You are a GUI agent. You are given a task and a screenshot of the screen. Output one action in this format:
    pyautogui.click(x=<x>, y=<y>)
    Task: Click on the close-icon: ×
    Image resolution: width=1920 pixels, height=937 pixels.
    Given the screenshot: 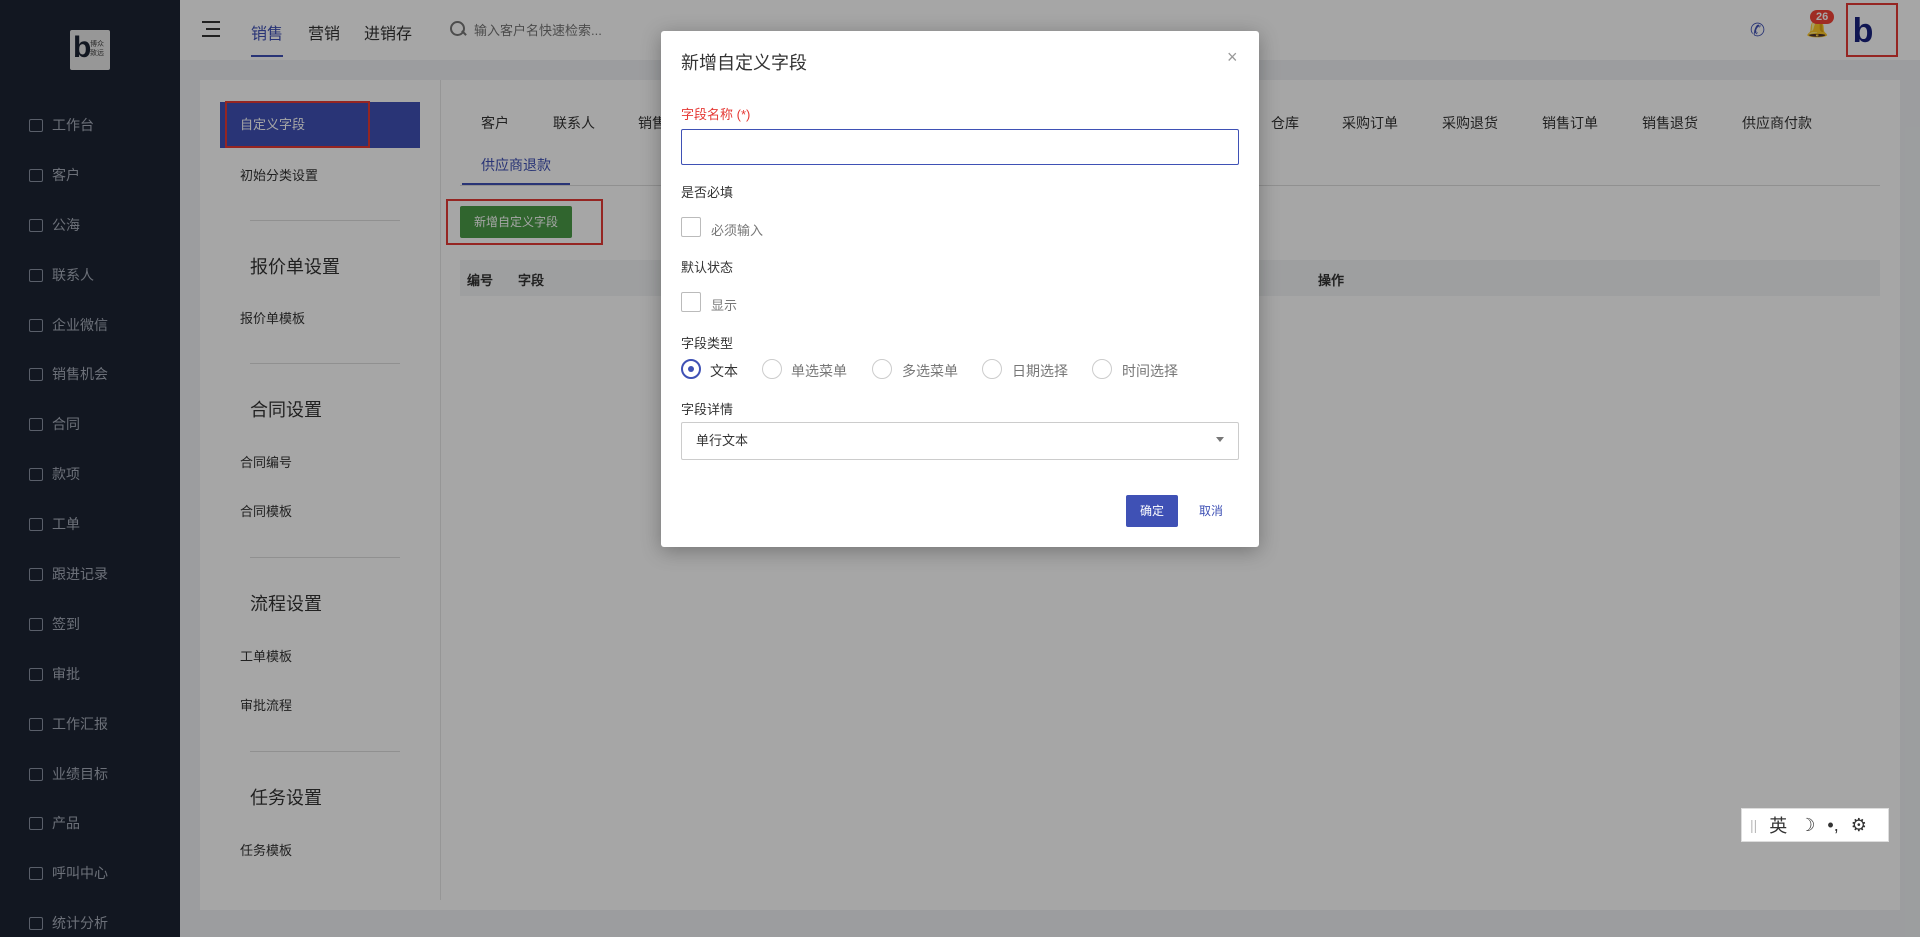 What is the action you would take?
    pyautogui.click(x=1232, y=57)
    